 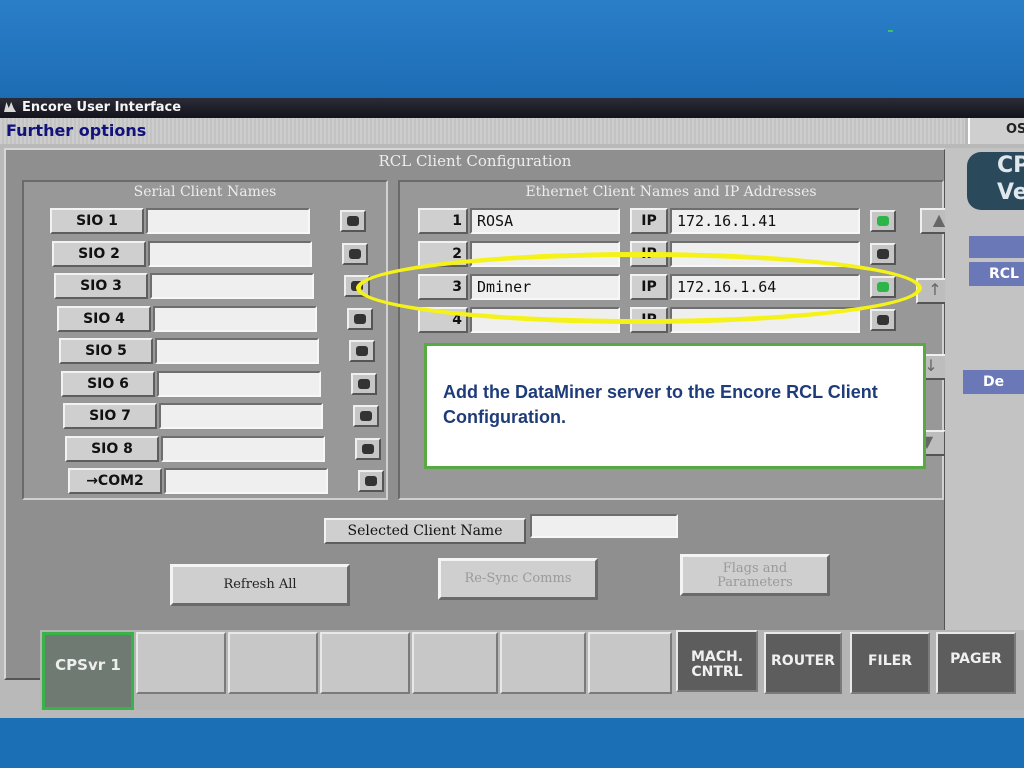 I want to click on sio-button: SIO 6, so click(x=108, y=383).